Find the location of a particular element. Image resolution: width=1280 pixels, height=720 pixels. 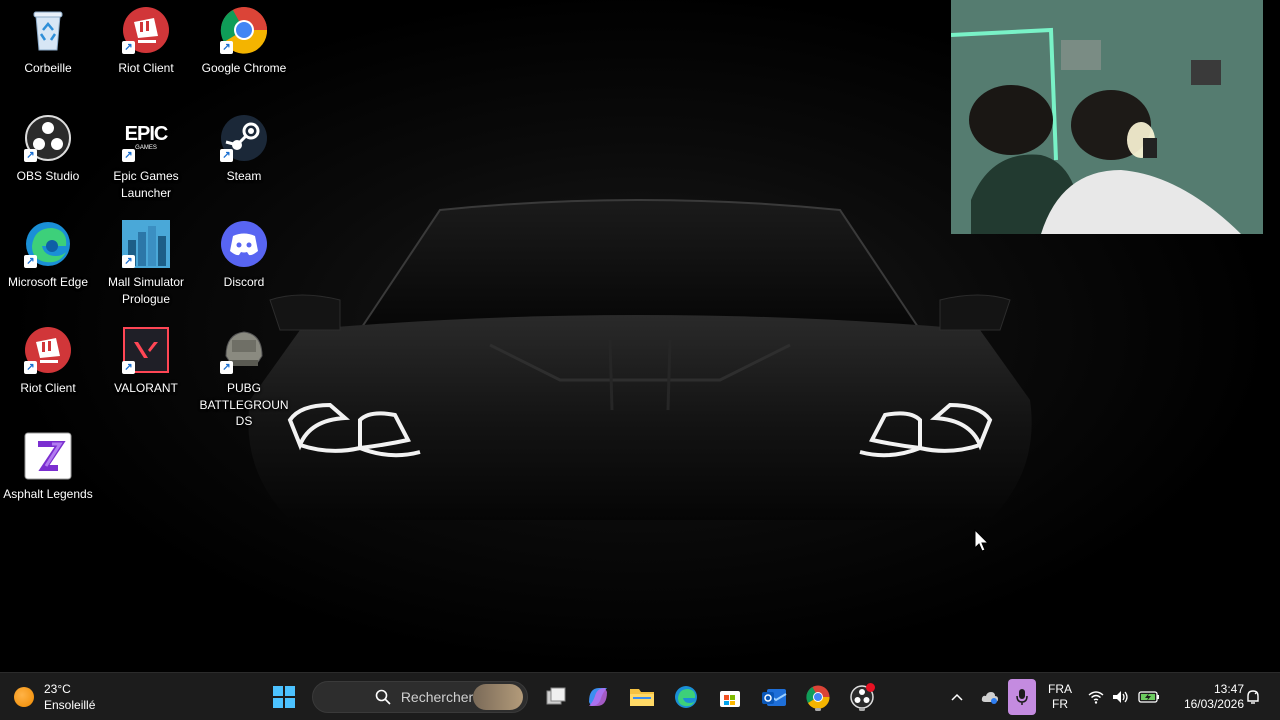

desktop-icon-epic-games-launcher: EPIC GAMES ↗ Epic Games Launcher is located at coordinates (146, 155).